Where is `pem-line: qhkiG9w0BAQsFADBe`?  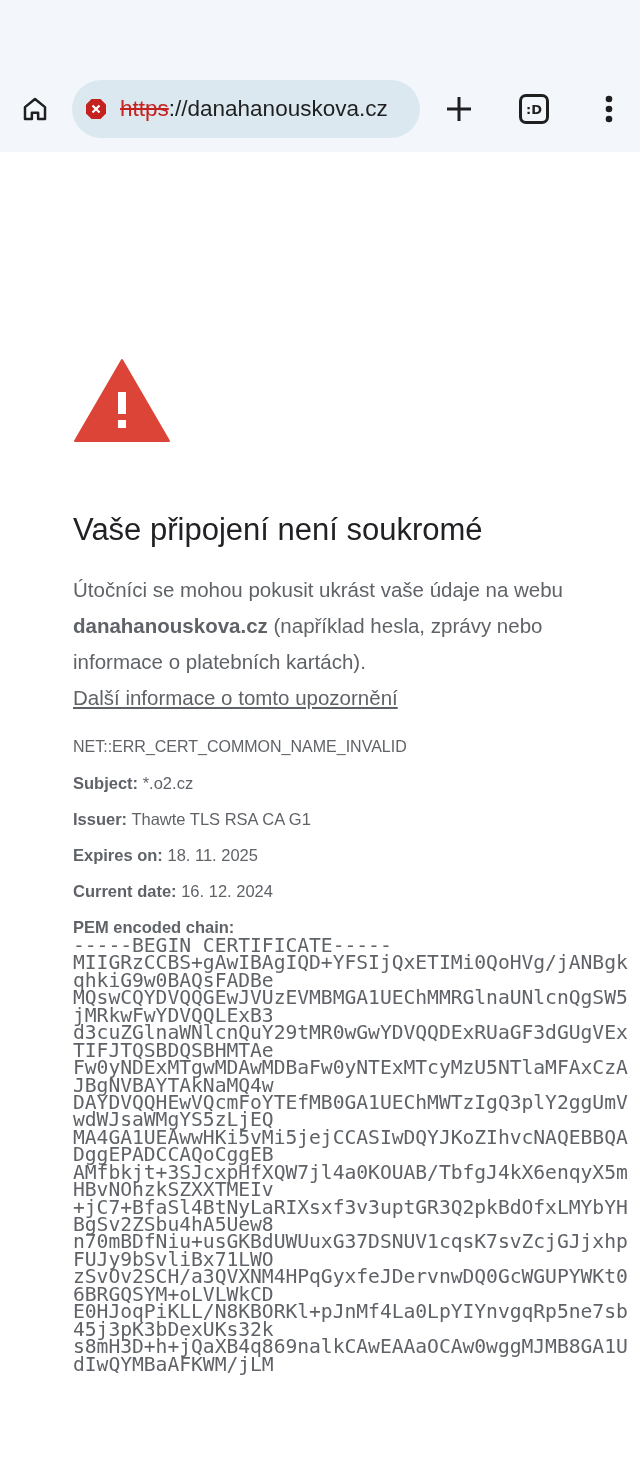 pem-line: qhkiG9w0BAQsFADBe is located at coordinates (173, 980).